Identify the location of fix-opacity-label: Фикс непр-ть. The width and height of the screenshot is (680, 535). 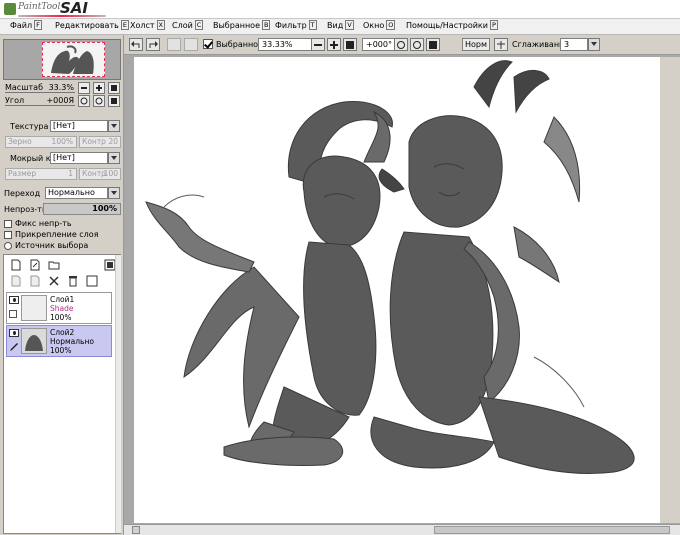
(43, 223).